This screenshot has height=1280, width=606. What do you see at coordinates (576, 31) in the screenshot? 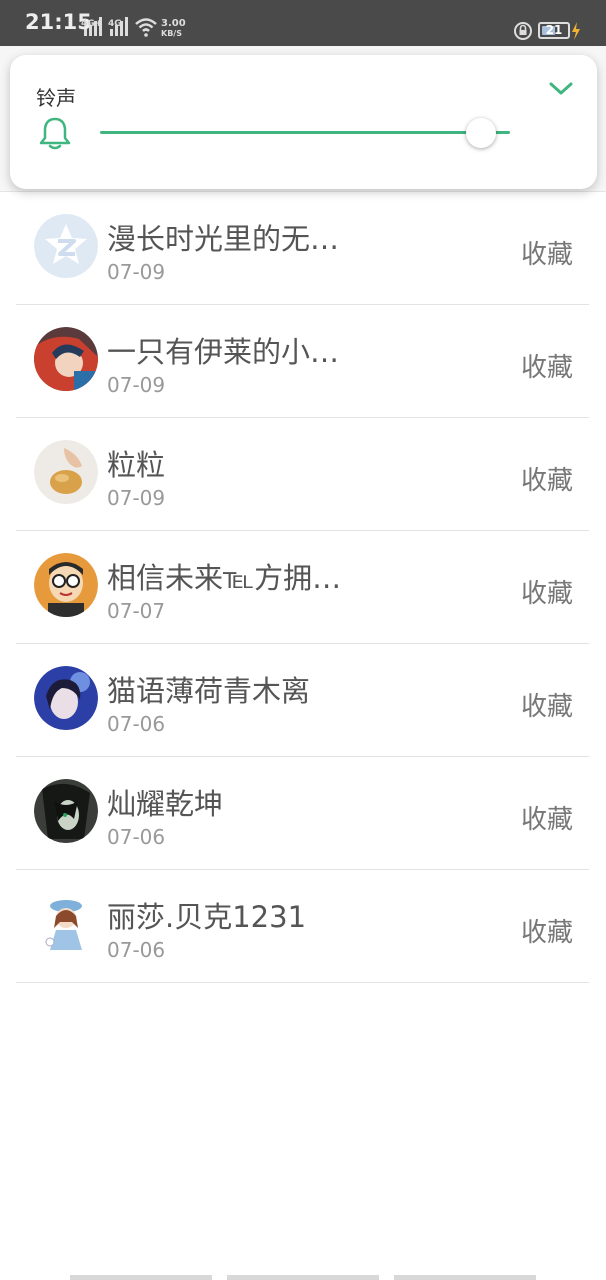
I see `charging-icon` at bounding box center [576, 31].